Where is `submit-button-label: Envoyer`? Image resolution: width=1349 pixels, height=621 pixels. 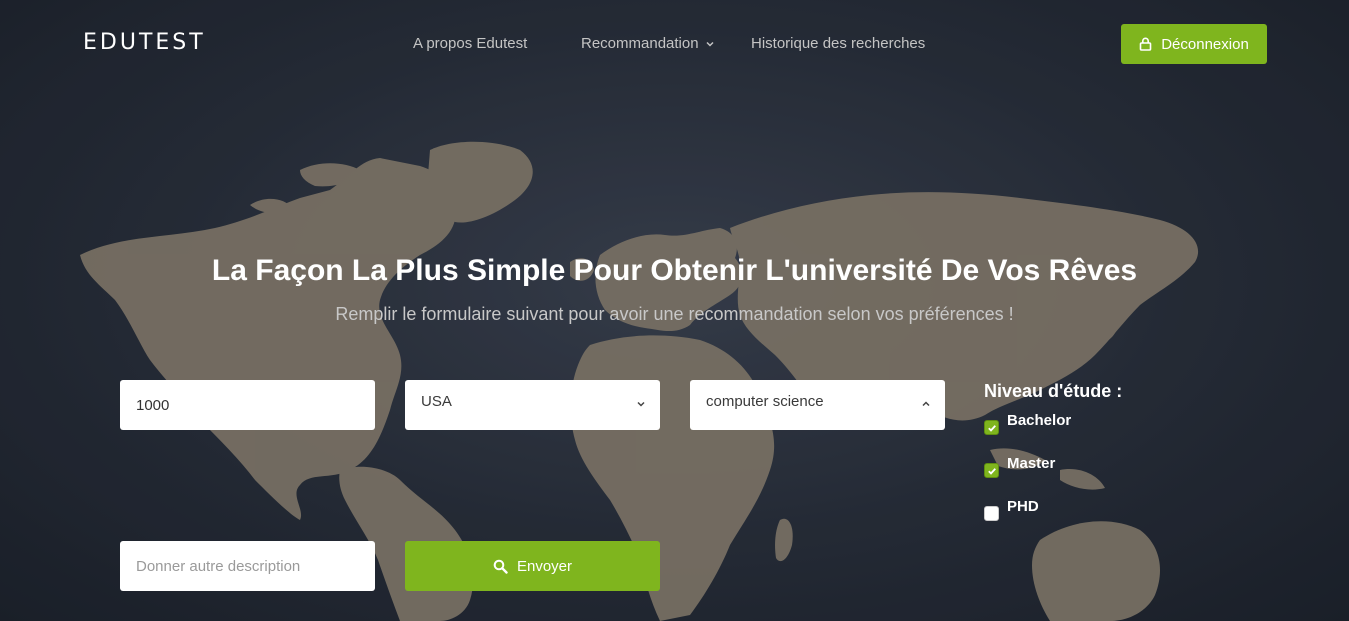 submit-button-label: Envoyer is located at coordinates (544, 566).